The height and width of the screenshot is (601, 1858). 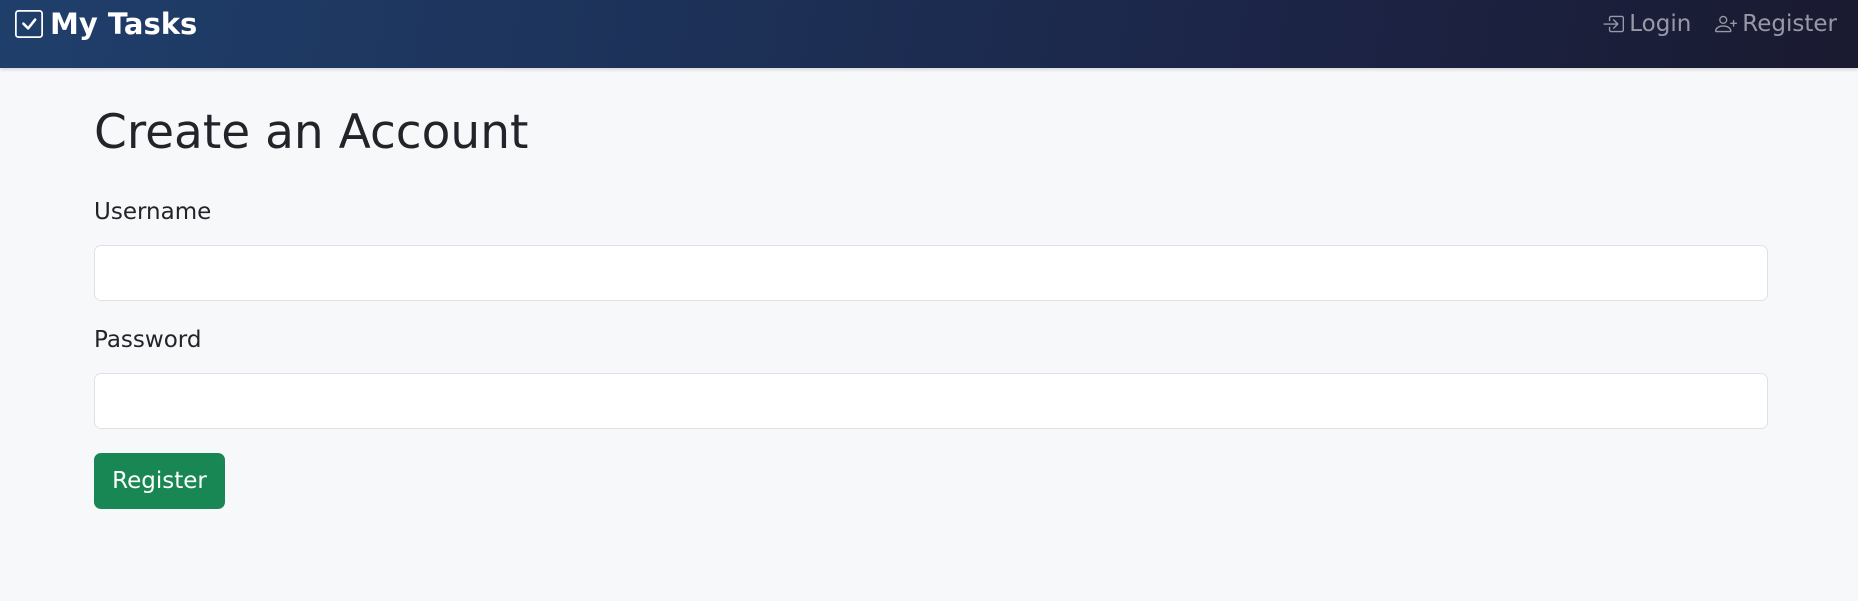 What do you see at coordinates (1726, 24) in the screenshot?
I see `person-plus-icon` at bounding box center [1726, 24].